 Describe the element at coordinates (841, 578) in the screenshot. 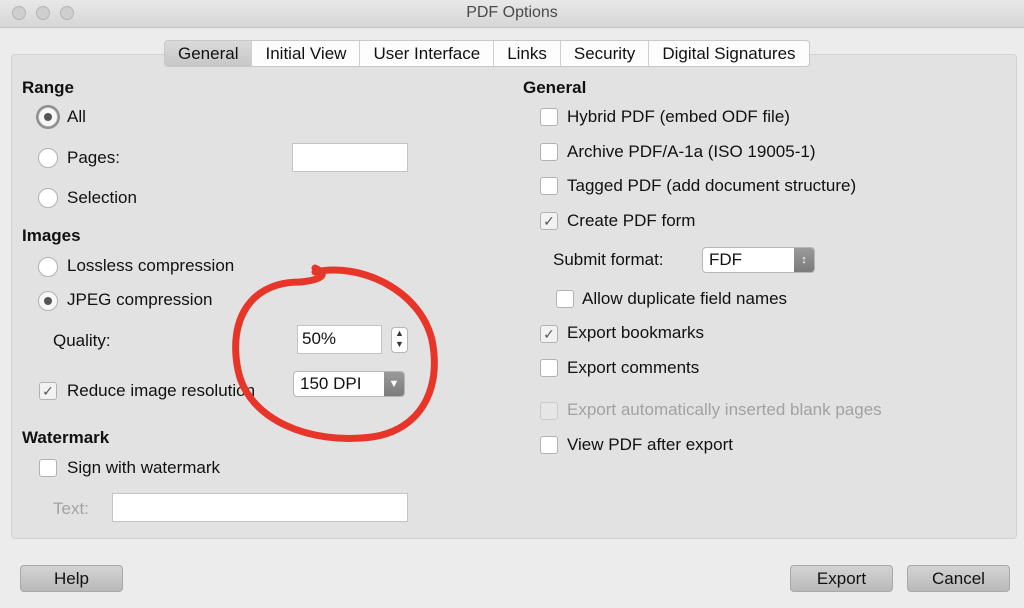

I see `export-button: Export` at that location.